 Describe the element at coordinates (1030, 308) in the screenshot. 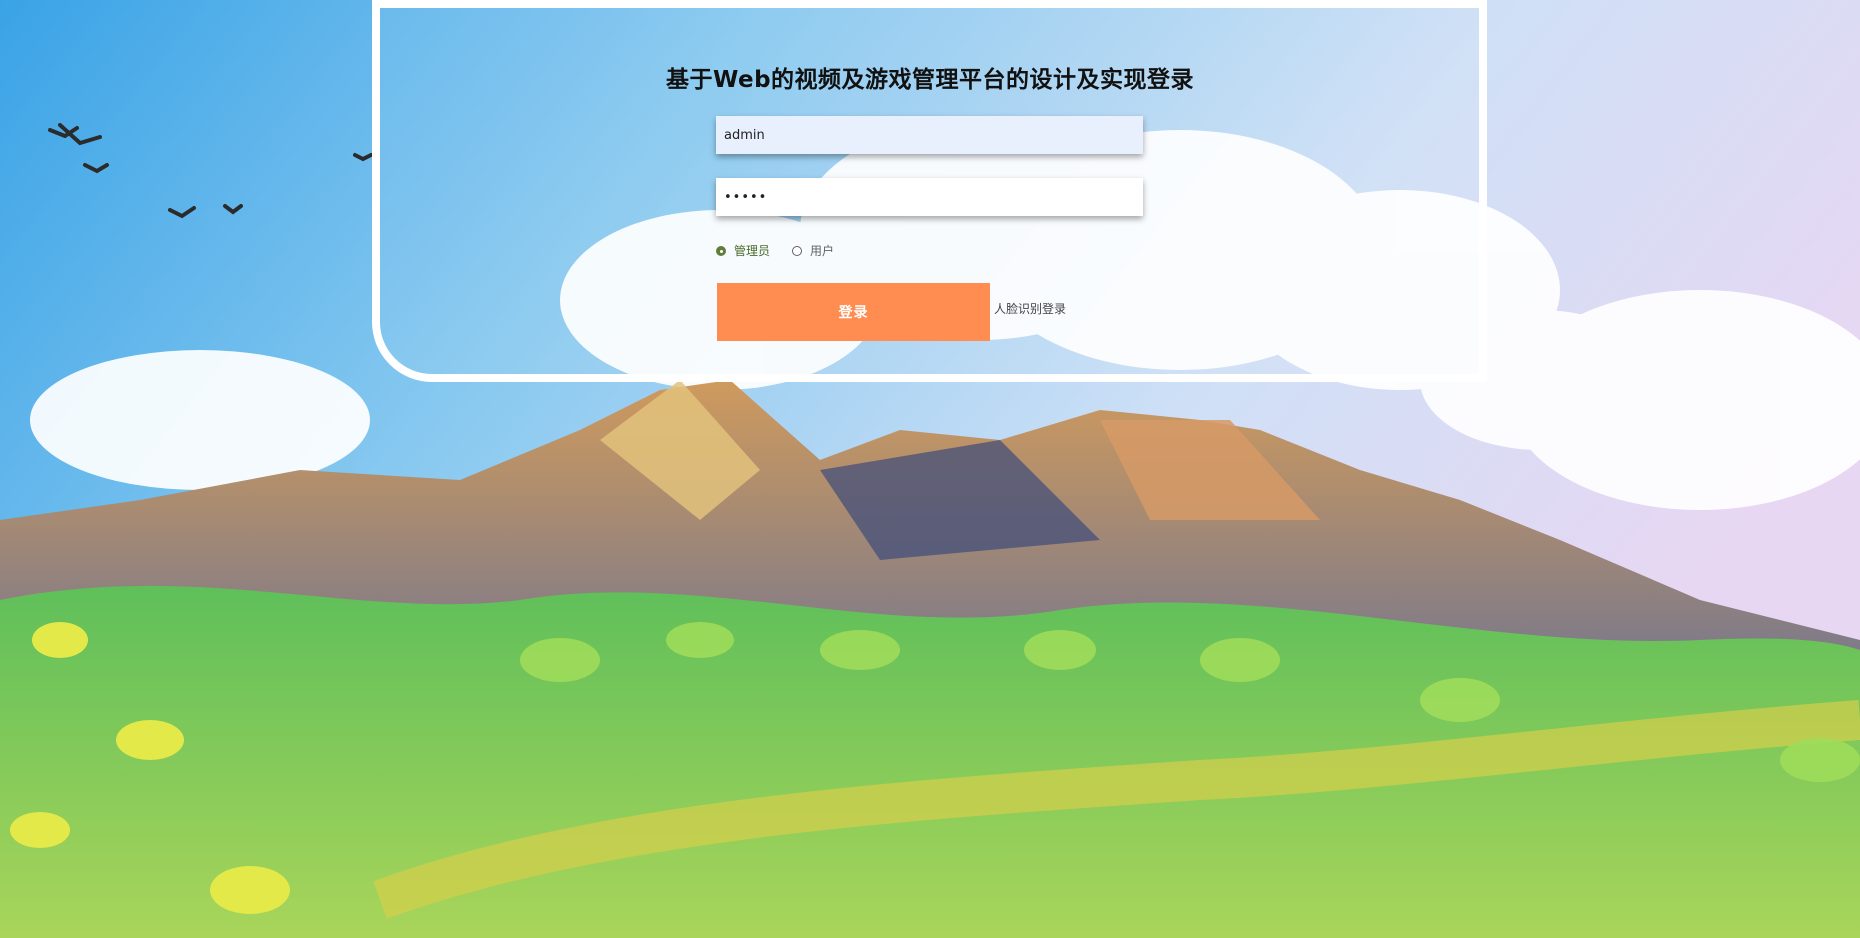

I see `face-recognition-login-link: 人脸识别登录` at that location.